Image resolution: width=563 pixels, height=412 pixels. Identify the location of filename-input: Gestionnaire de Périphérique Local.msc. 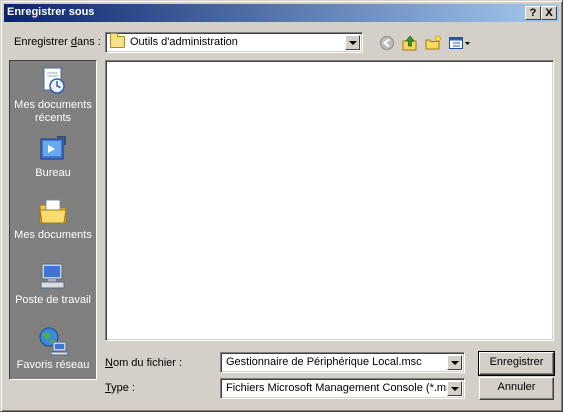
(342, 362).